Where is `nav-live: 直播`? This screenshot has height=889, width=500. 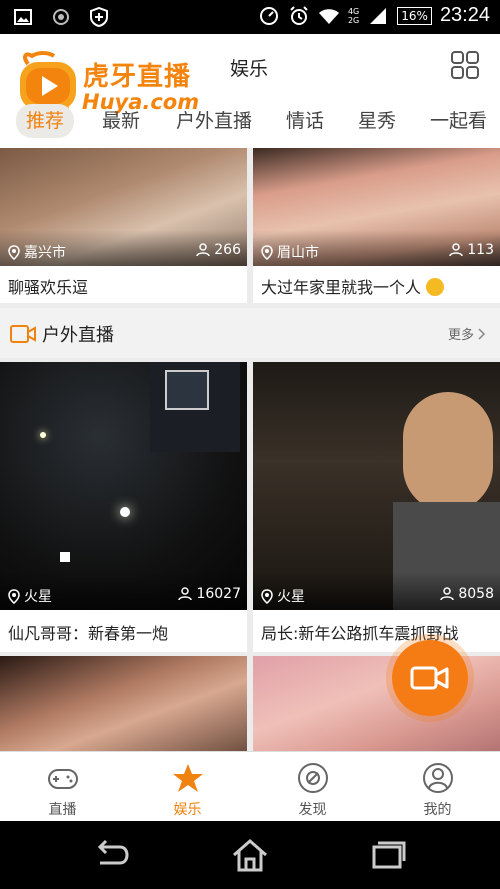 nav-live: 直播 is located at coordinates (62, 787).